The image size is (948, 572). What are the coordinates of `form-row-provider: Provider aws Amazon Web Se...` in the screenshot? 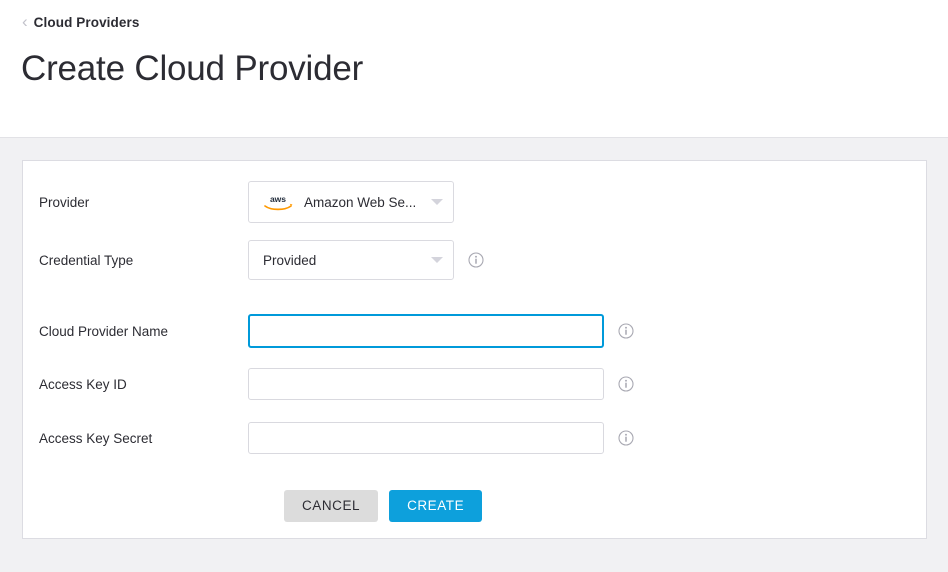 It's located at (474, 202).